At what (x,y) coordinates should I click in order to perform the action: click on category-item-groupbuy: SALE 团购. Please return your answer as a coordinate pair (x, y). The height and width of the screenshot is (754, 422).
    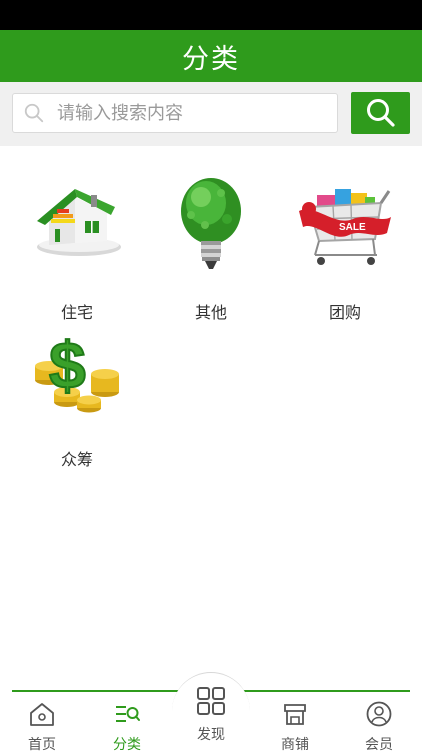
    Looking at the image, I should click on (345, 249).